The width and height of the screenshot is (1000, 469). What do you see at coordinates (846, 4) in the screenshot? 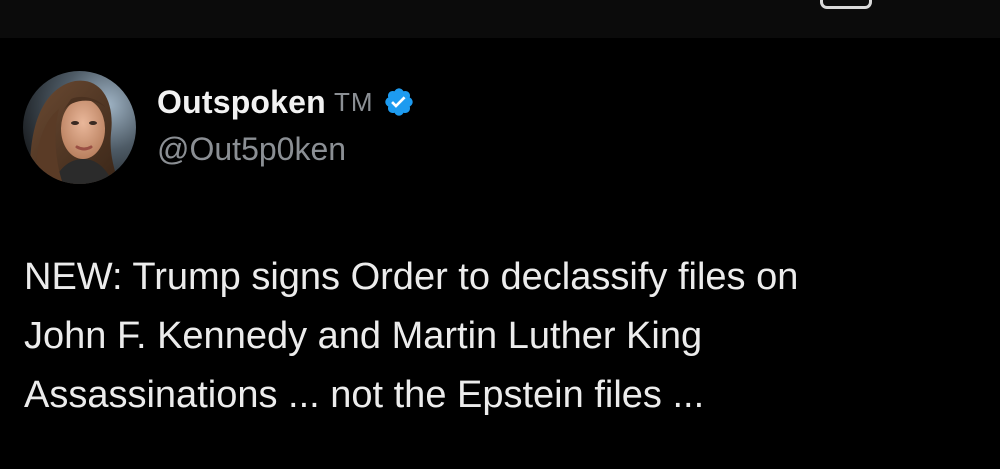
I see `bookmark-tab-icon` at bounding box center [846, 4].